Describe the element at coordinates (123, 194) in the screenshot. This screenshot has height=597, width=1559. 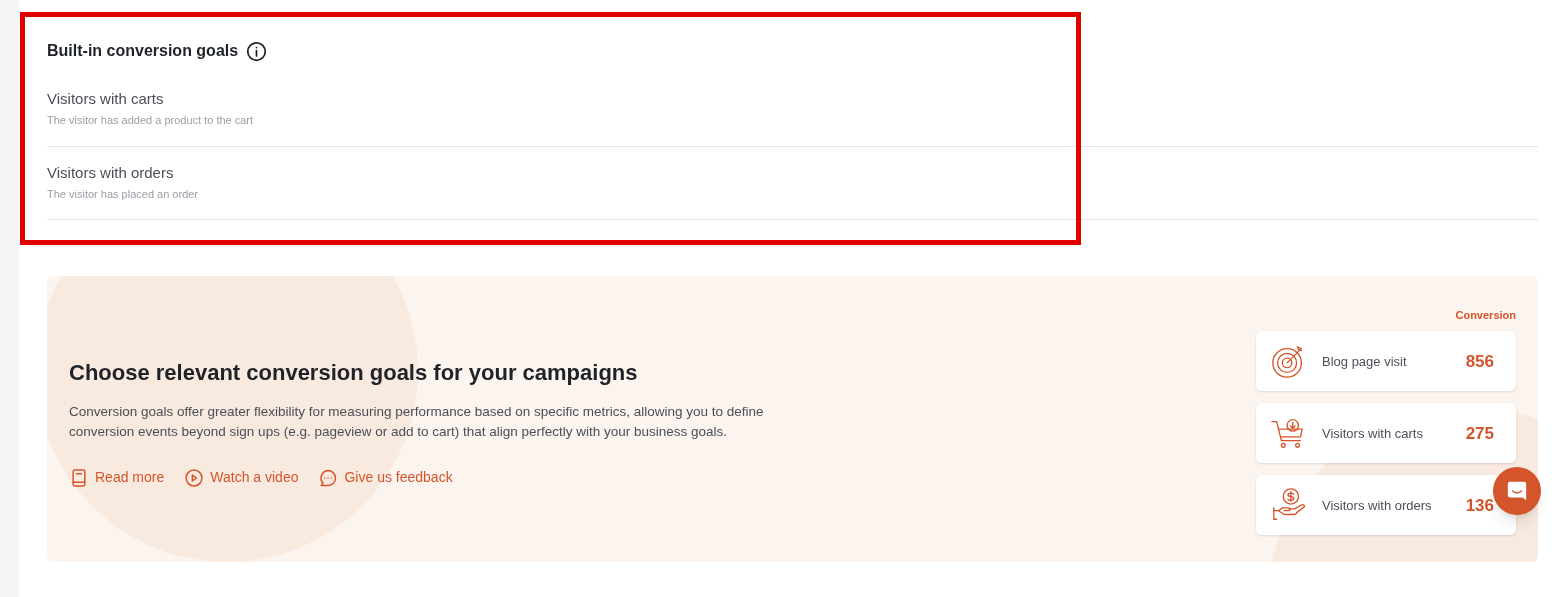
I see `goal-description: The visitor has placed an order` at that location.